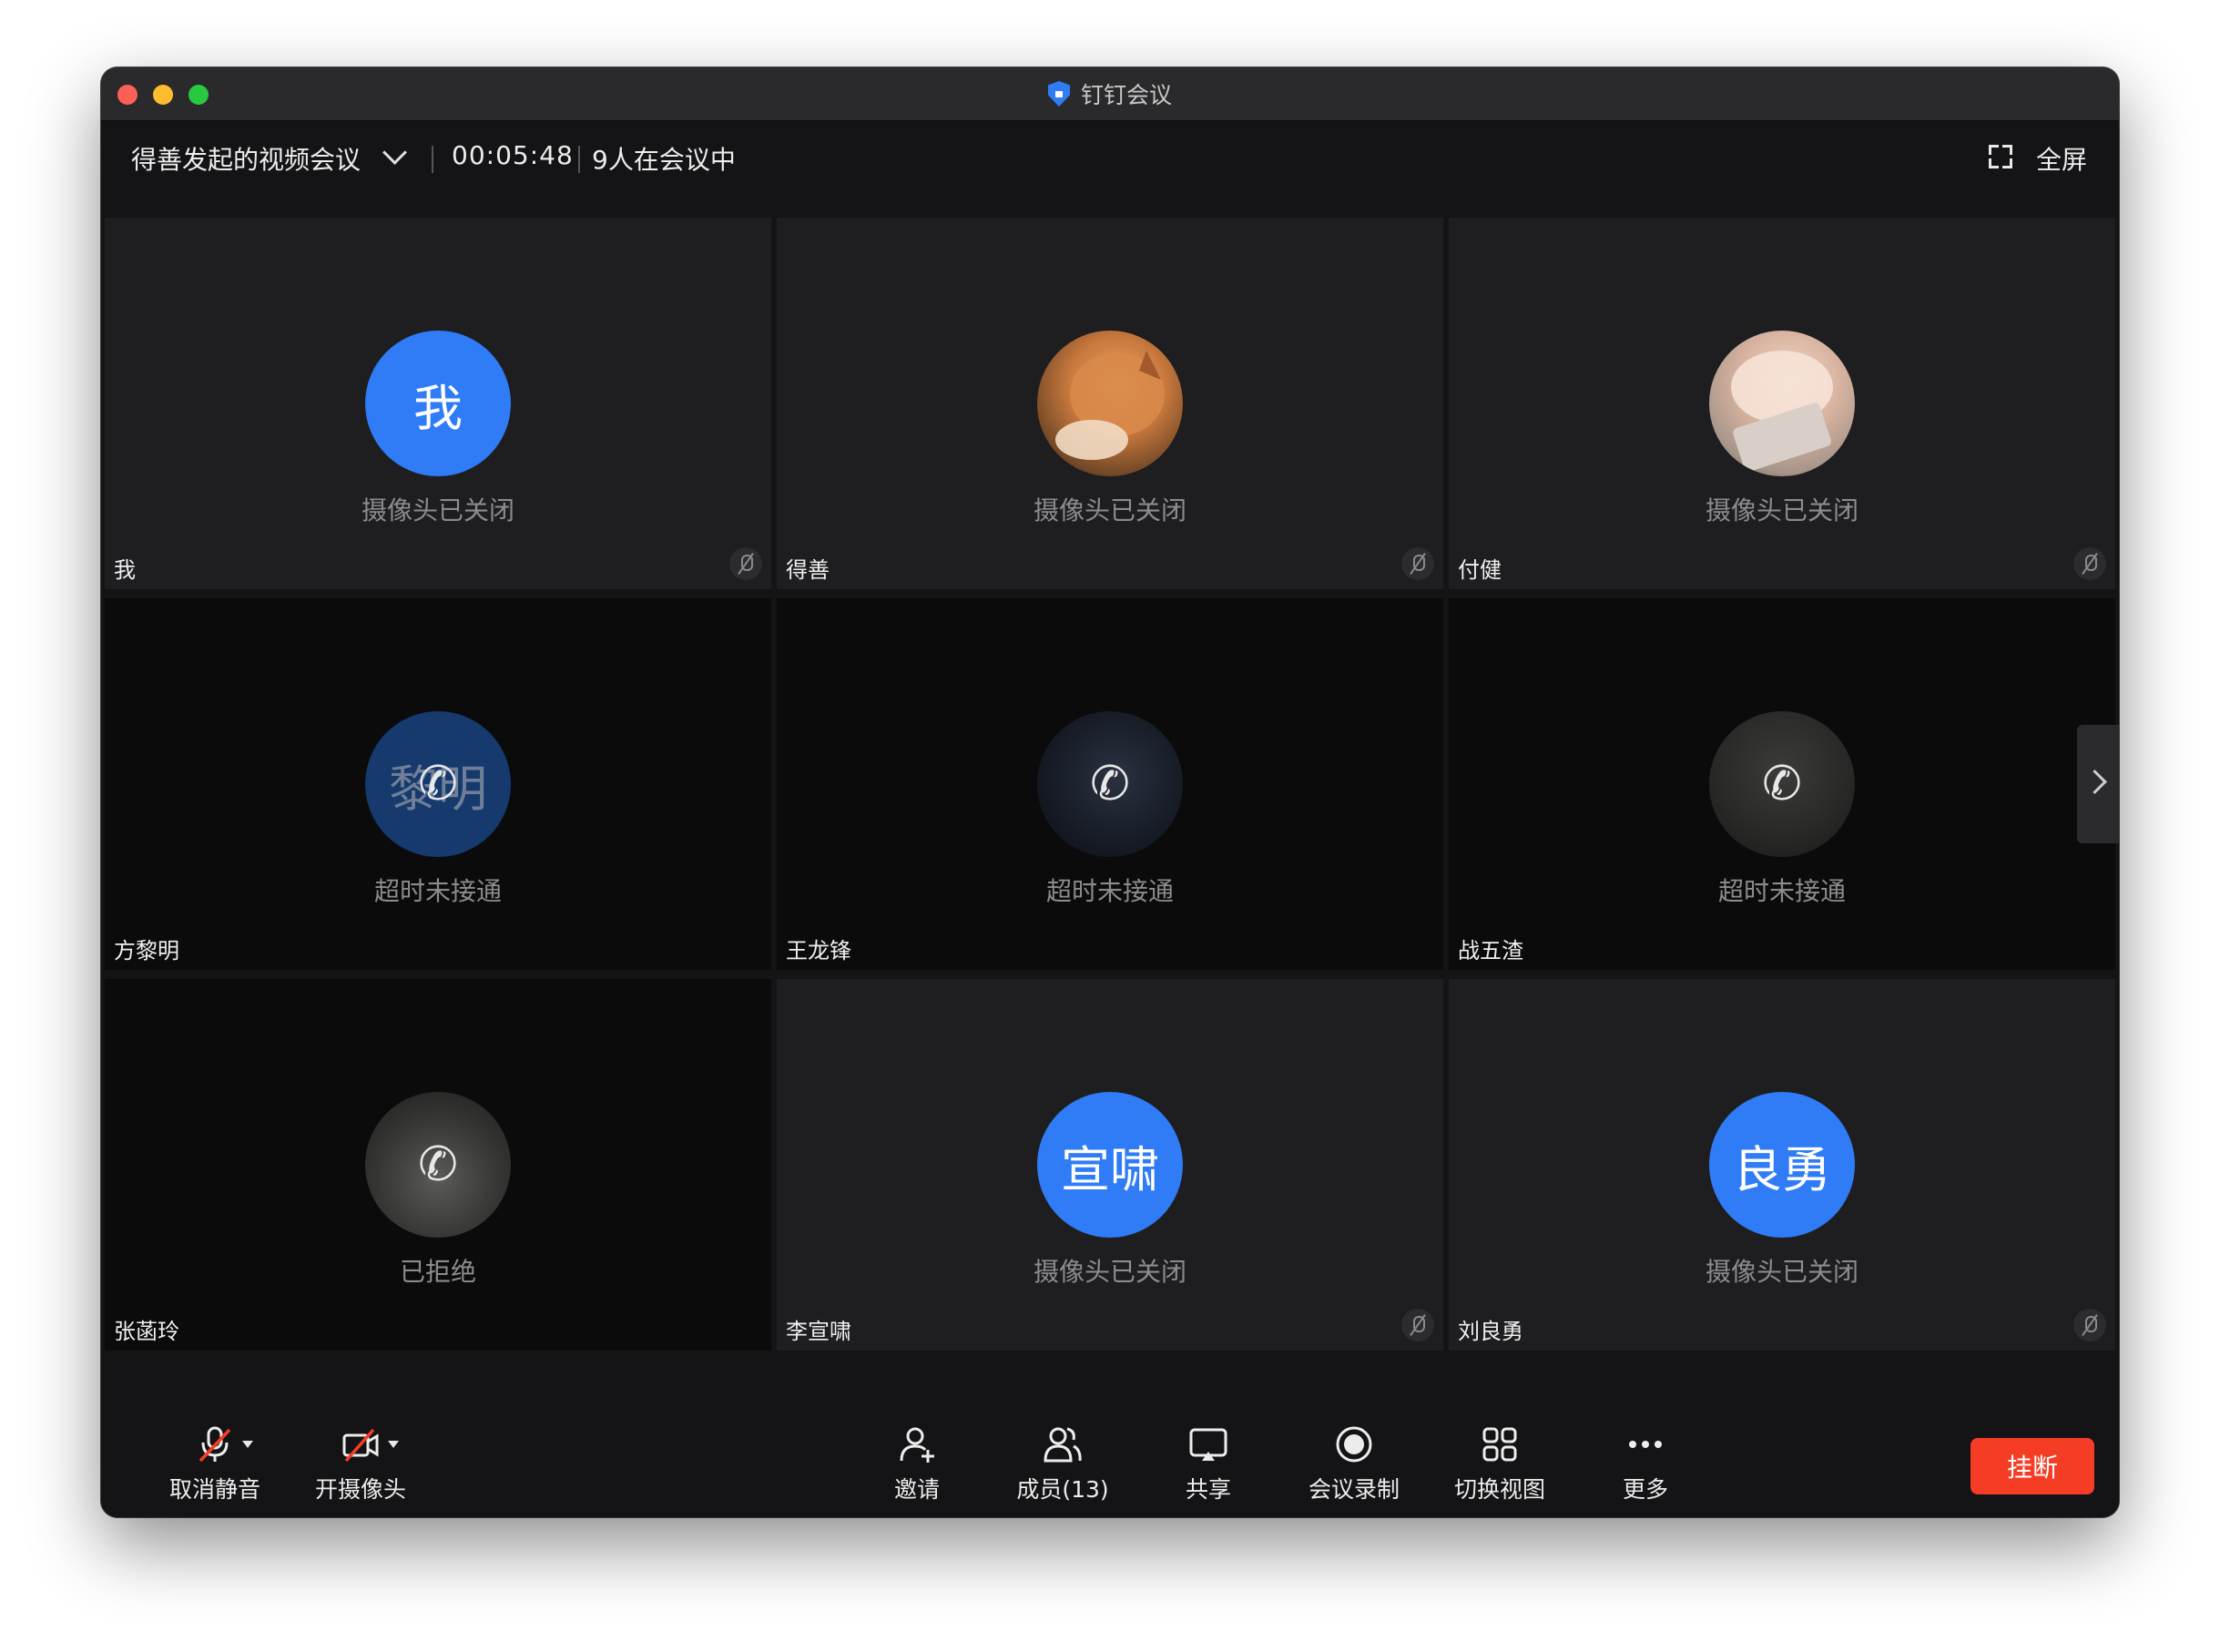  What do you see at coordinates (224, 1444) in the screenshot?
I see `mic-off-icon` at bounding box center [224, 1444].